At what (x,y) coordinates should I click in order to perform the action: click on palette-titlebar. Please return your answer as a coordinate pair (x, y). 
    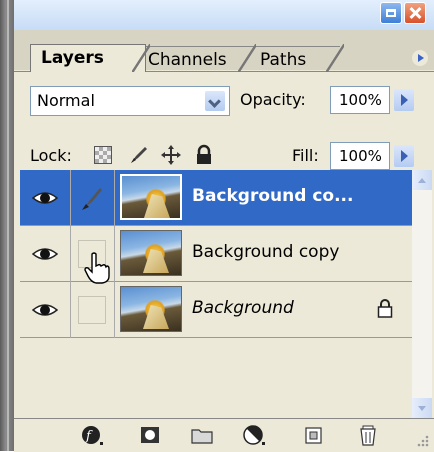
    Looking at the image, I should click on (224, 15).